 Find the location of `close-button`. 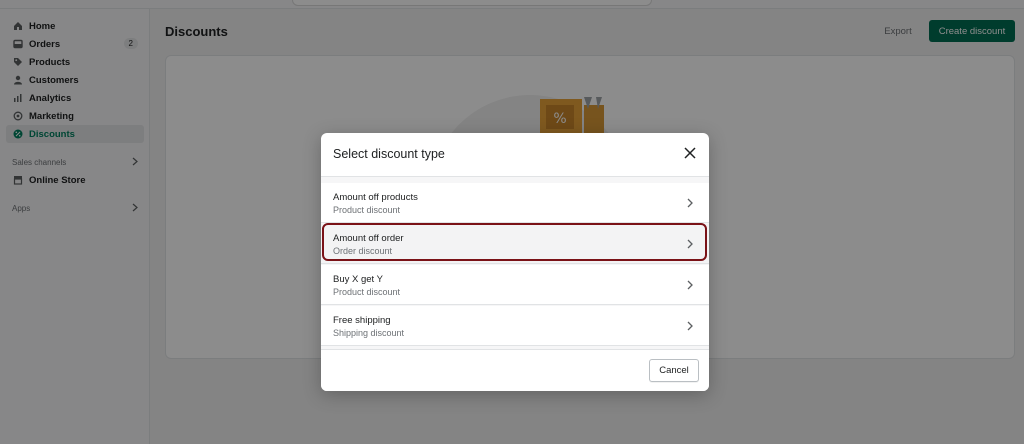

close-button is located at coordinates (690, 154).